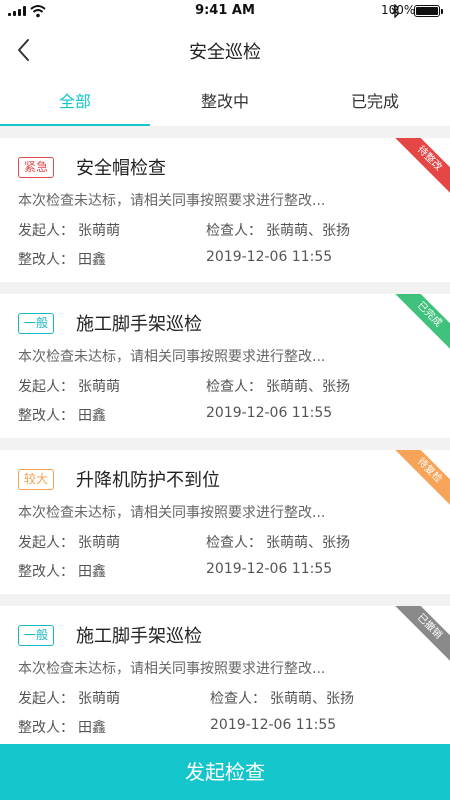  I want to click on status-ribbon: 已完成, so click(418, 326).